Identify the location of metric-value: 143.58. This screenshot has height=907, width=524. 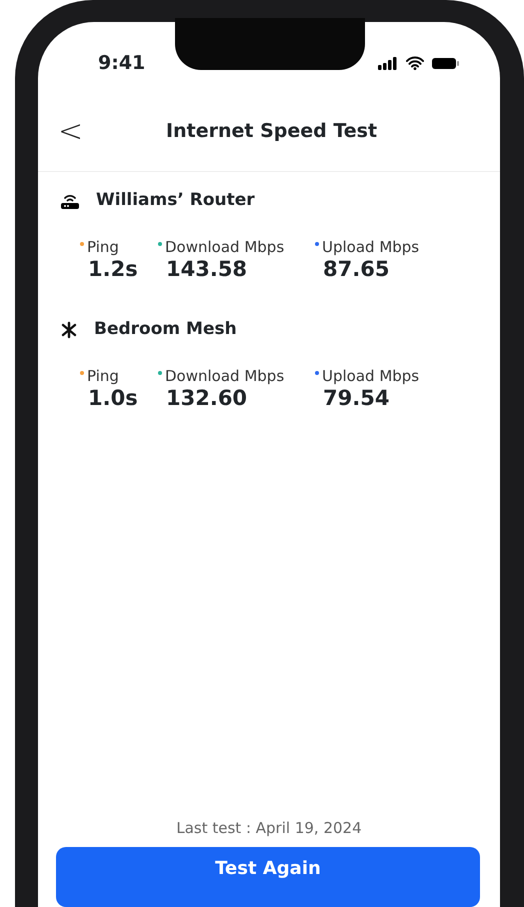
(206, 270).